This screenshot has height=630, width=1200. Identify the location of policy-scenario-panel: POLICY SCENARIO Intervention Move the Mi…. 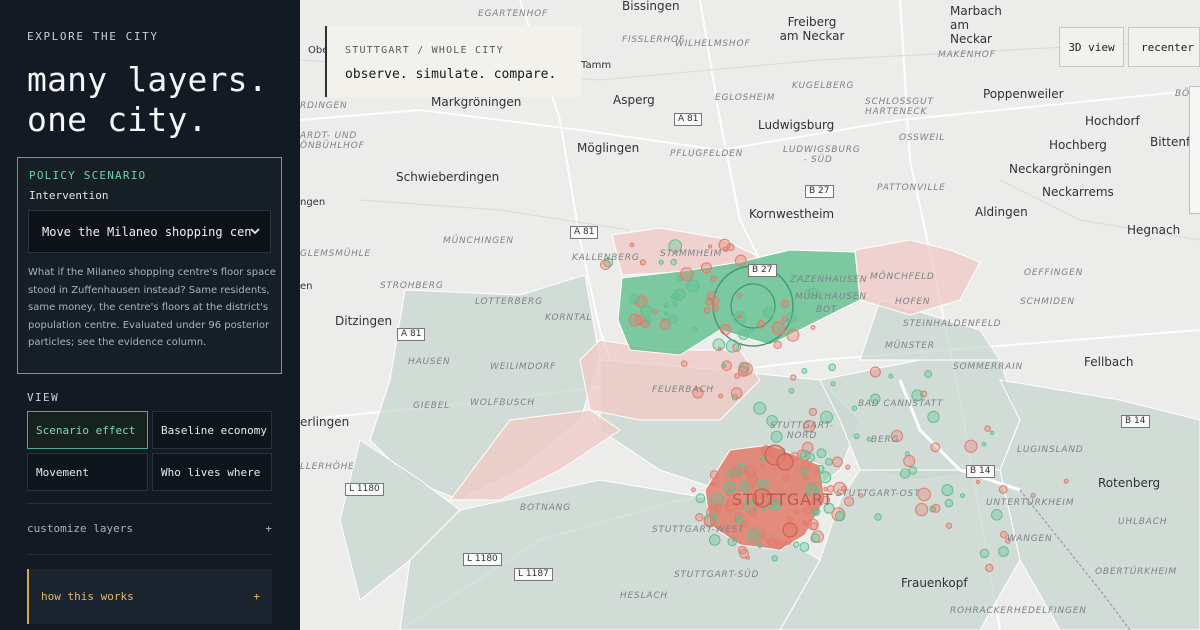
(149, 265).